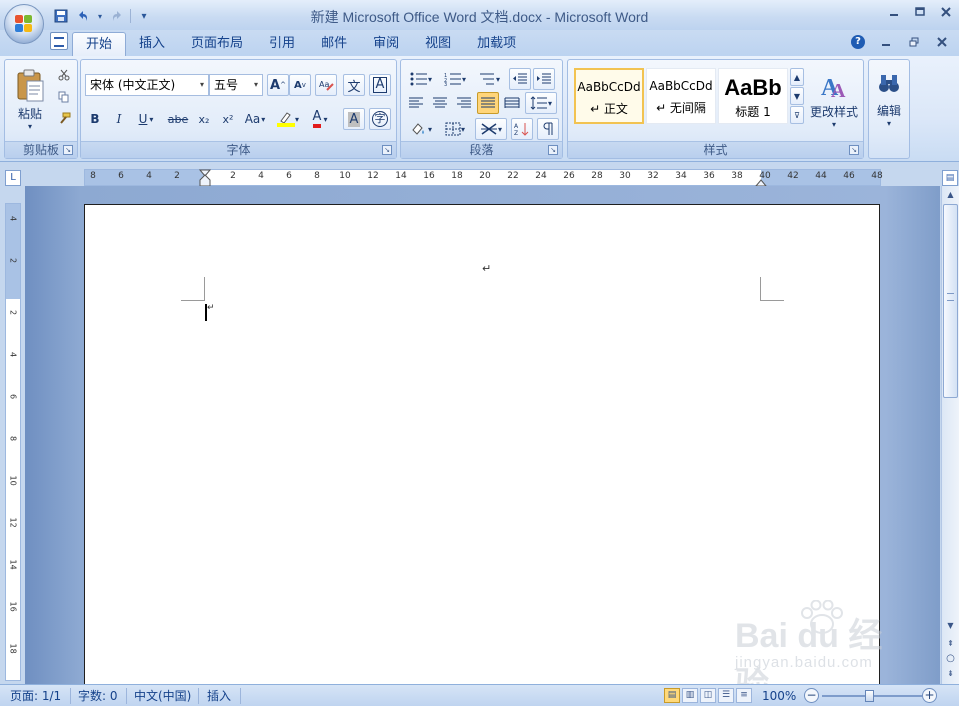 The image size is (959, 706). Describe the element at coordinates (438, 44) in the screenshot. I see `tab-view: 视图` at that location.